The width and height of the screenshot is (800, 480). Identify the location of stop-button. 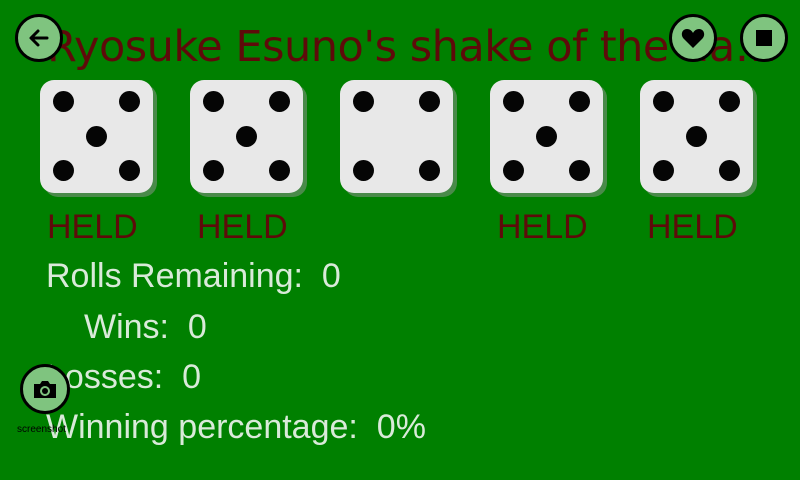
(764, 38).